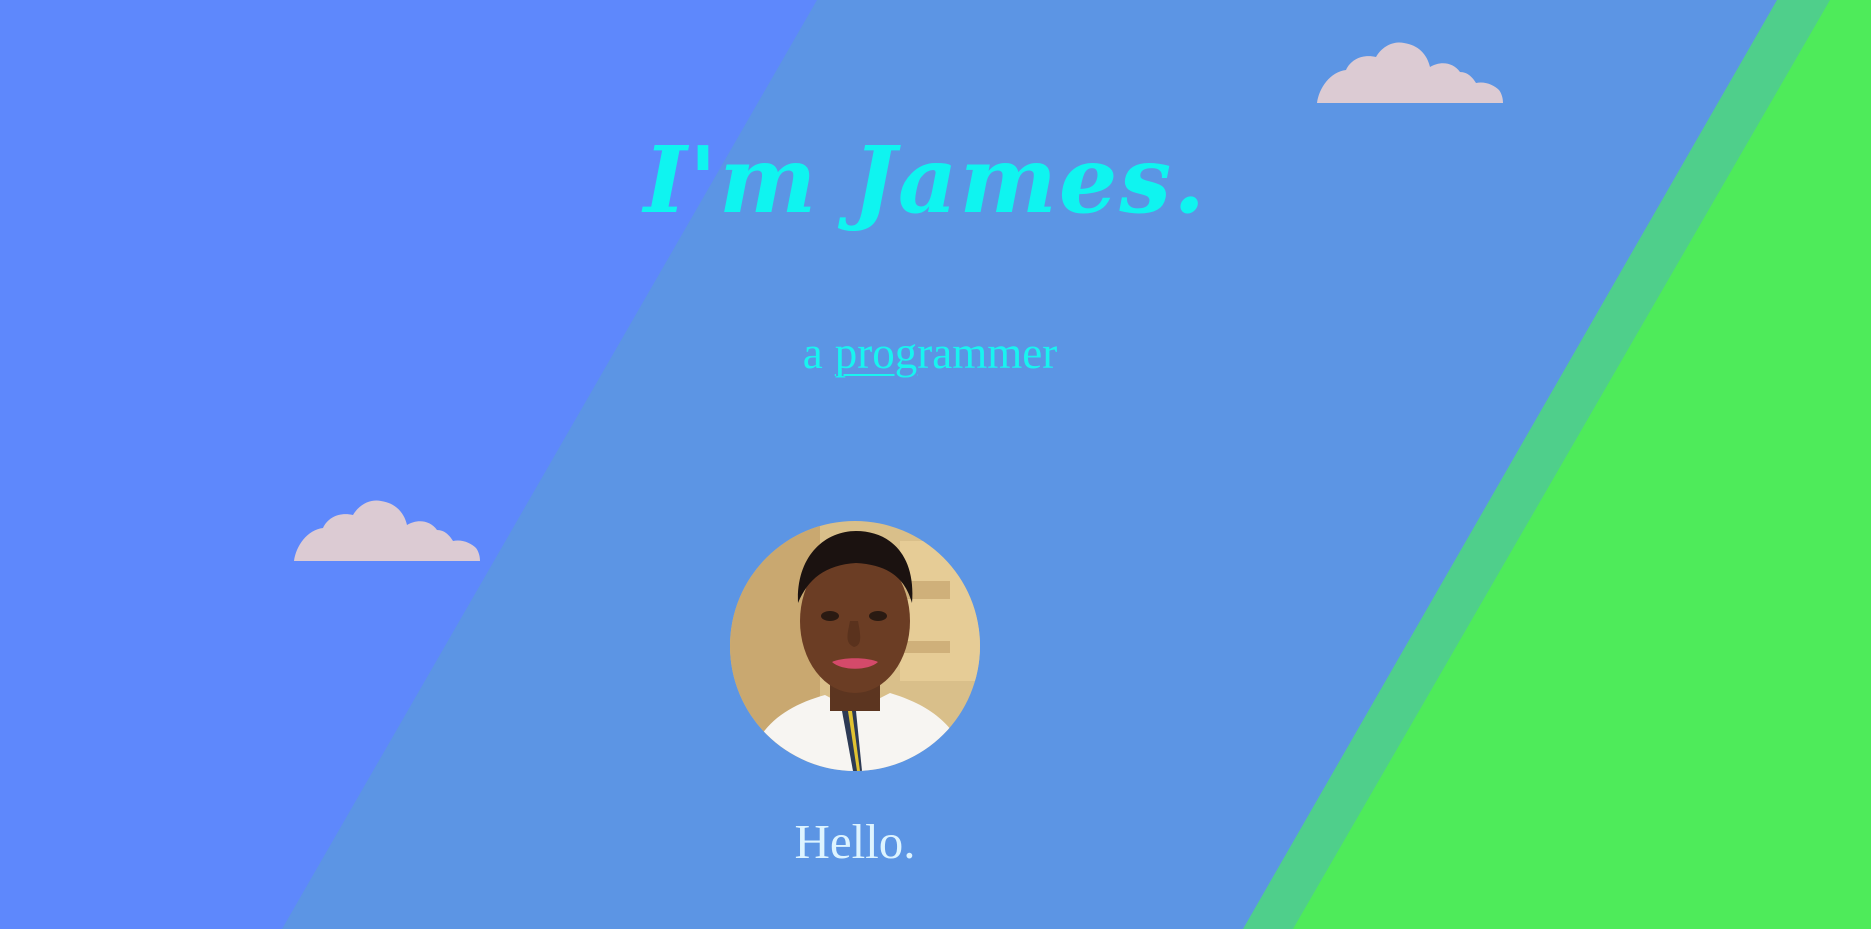 The image size is (1871, 929). Describe the element at coordinates (812, 353) in the screenshot. I see `subtitle-prefix: a` at that location.